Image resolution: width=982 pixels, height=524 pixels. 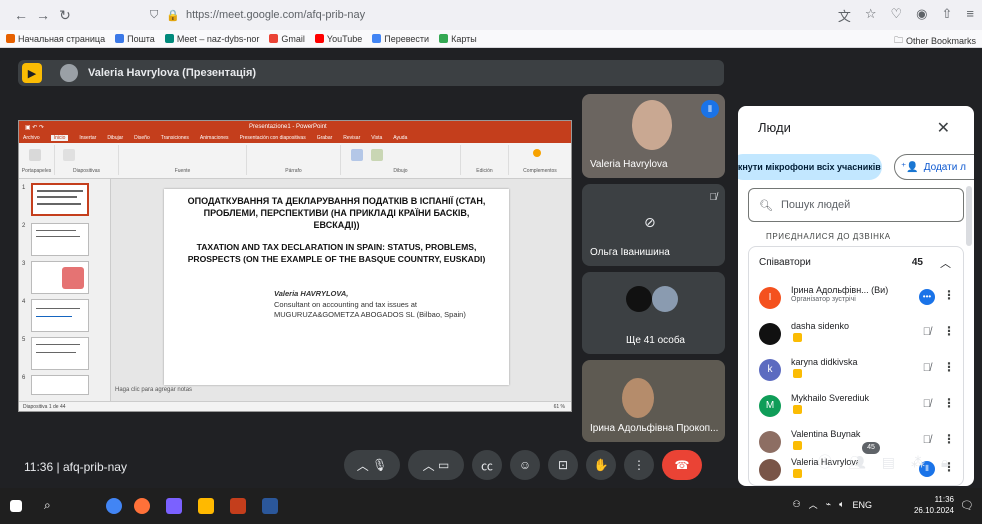 What do you see at coordinates (947, 15) in the screenshot?
I see `extensions-icon: ⇧` at bounding box center [947, 15].